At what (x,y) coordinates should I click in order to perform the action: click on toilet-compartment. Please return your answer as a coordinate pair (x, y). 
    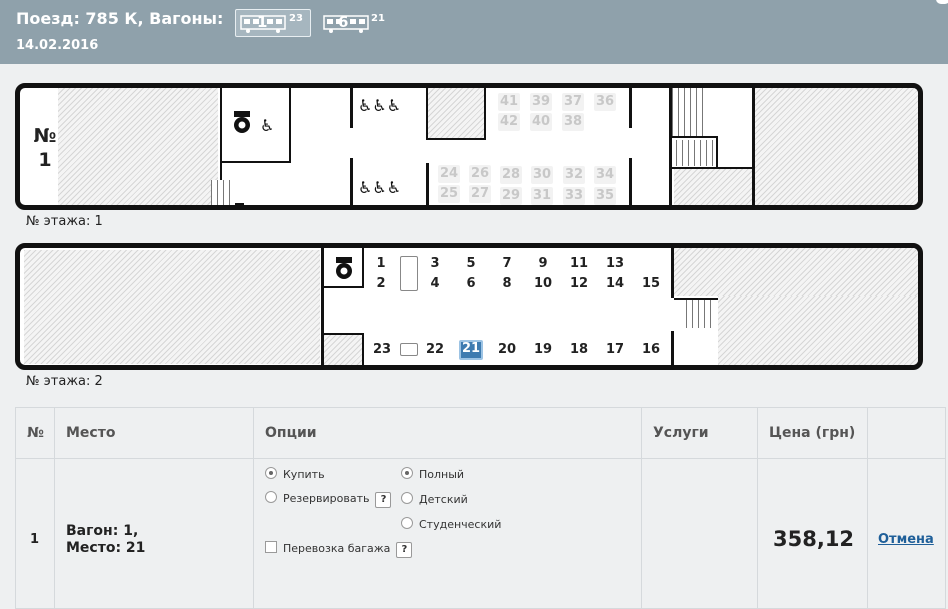
    Looking at the image, I should click on (255, 125).